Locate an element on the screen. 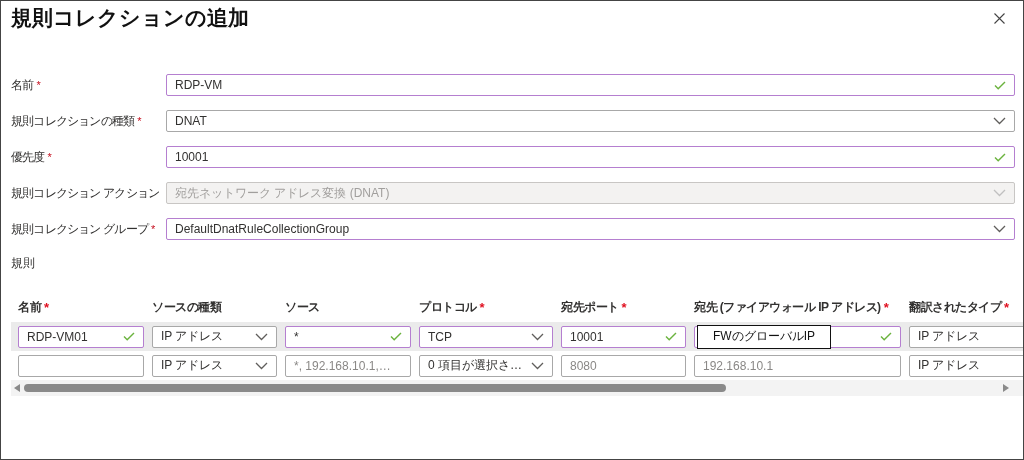 The height and width of the screenshot is (460, 1024). field-label: 名前 is located at coordinates (22, 85).